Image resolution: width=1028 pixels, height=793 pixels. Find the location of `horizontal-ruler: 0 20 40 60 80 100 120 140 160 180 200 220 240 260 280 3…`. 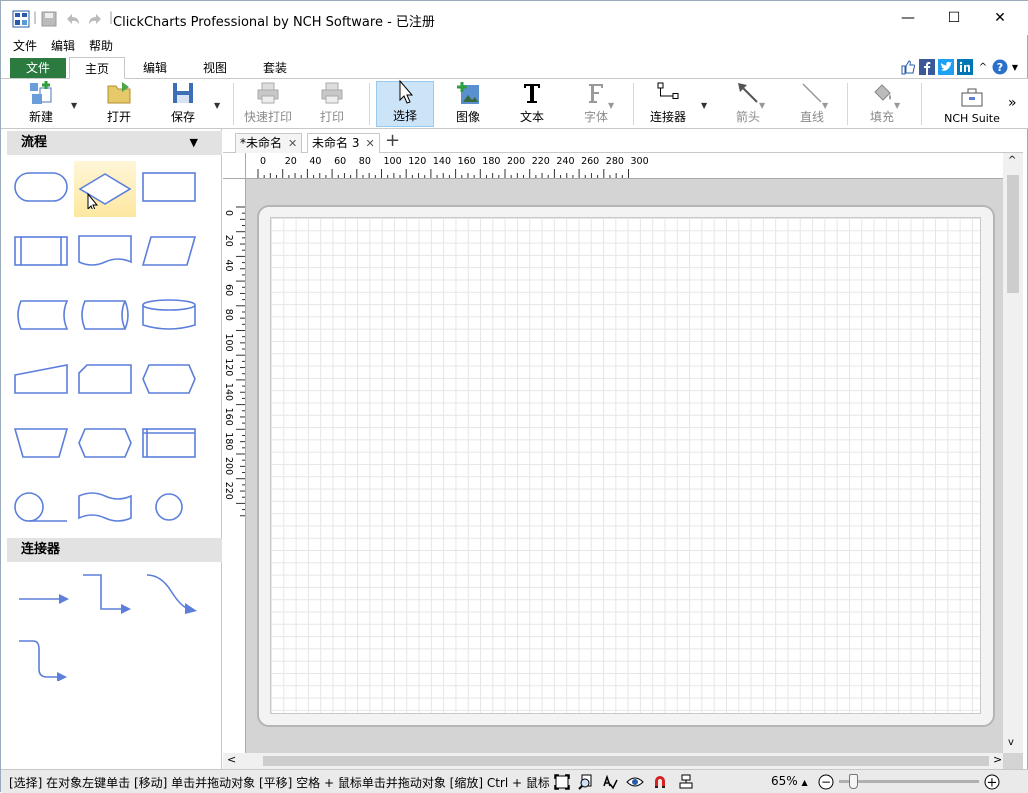

horizontal-ruler: 0 20 40 60 80 100 120 140 160 180 200 220 240 260 280 3… is located at coordinates (624, 166).